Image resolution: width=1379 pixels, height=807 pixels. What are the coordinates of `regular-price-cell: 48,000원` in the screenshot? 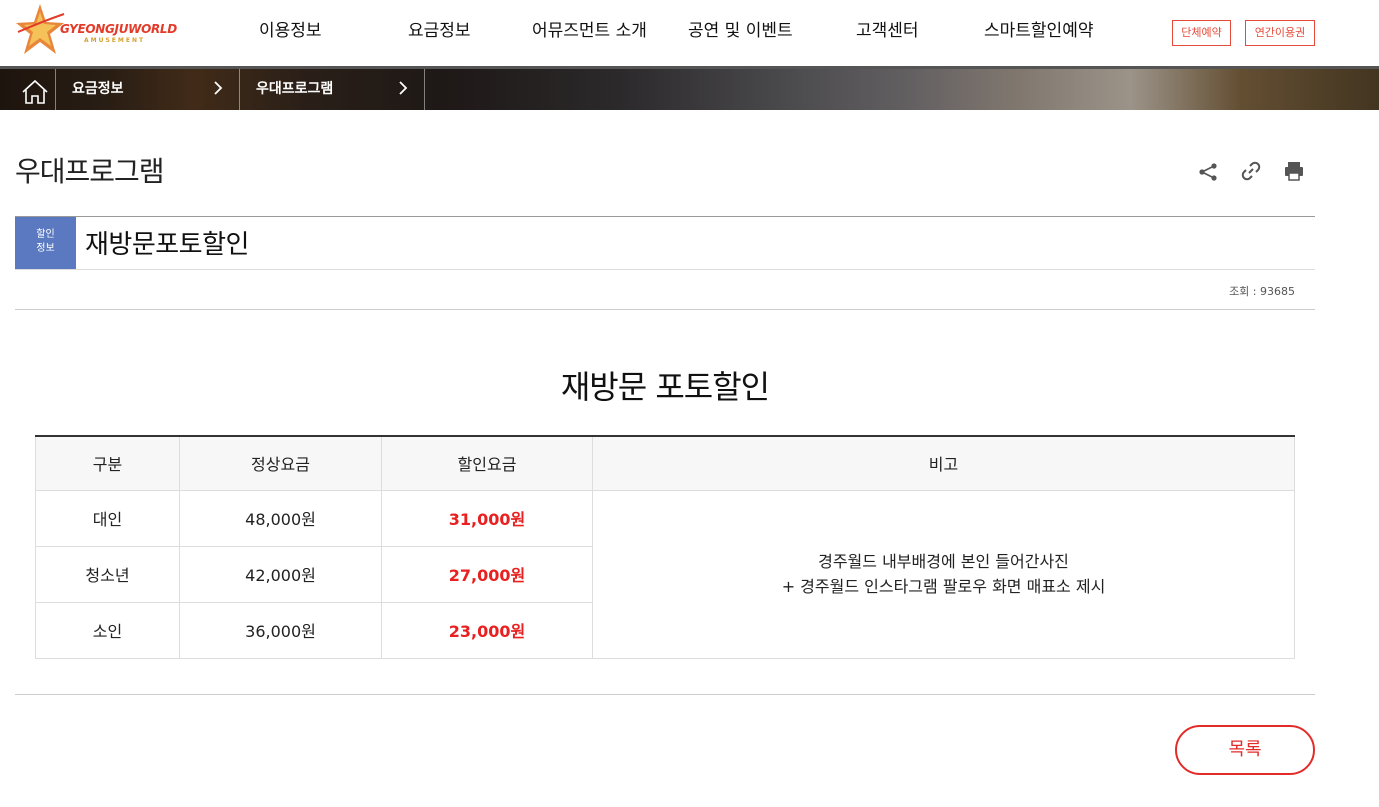 It's located at (280, 518).